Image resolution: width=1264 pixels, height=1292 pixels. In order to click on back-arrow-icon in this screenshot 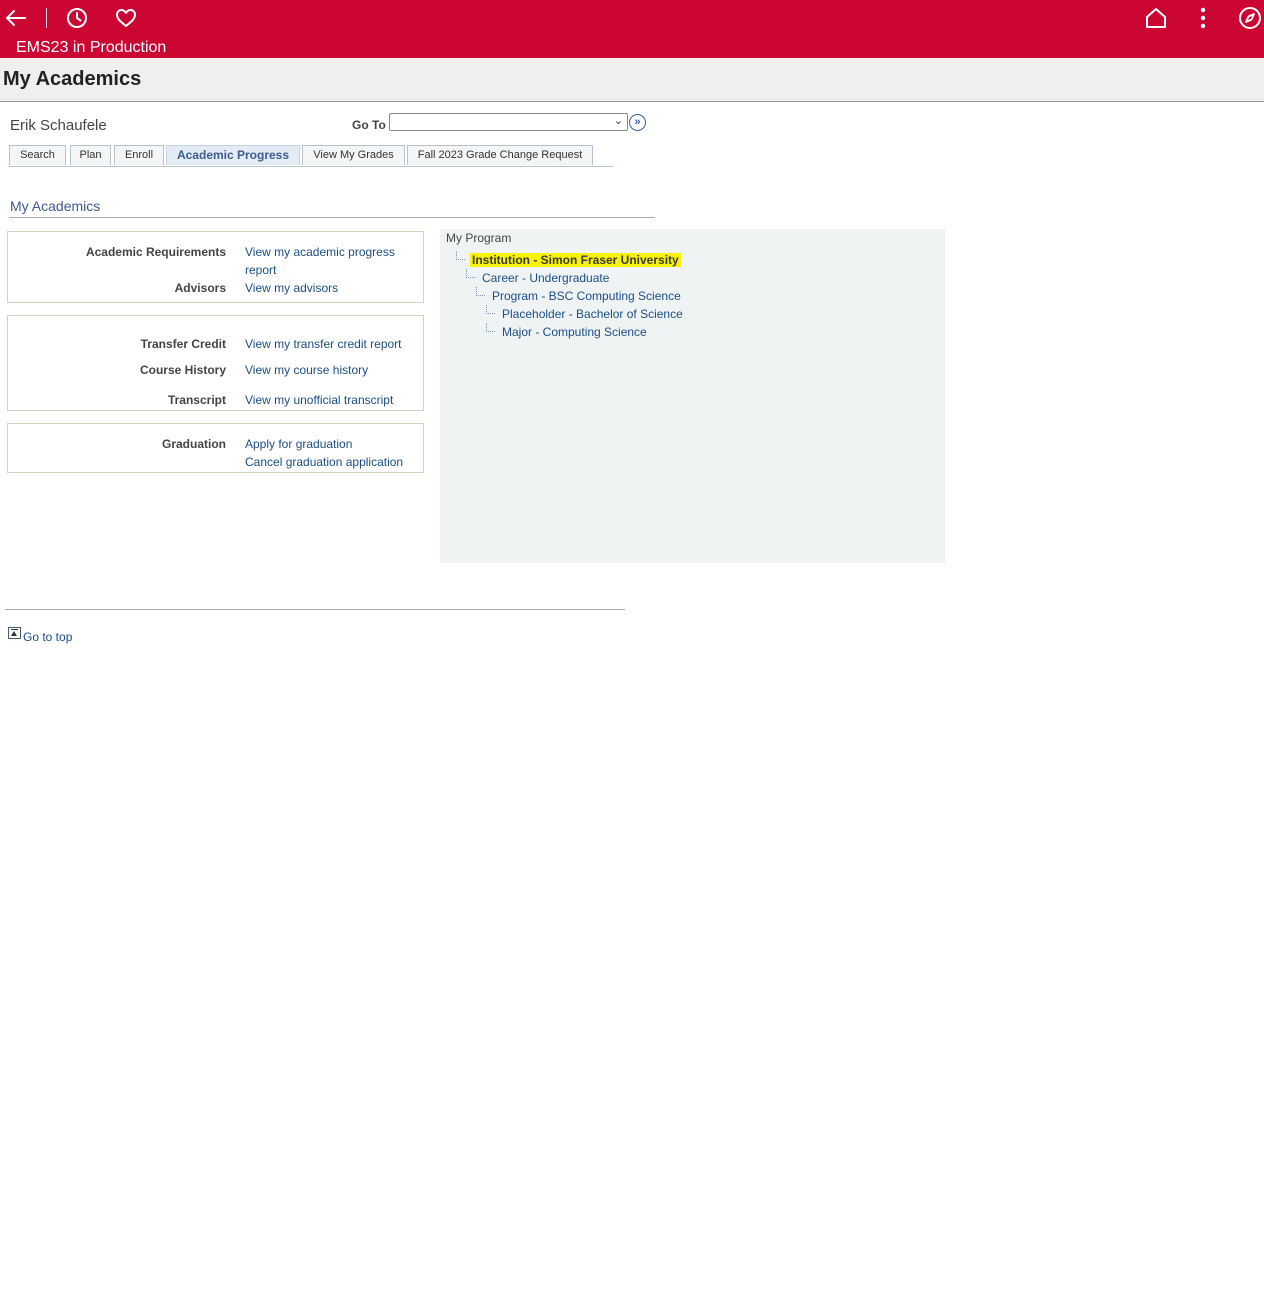, I will do `click(16, 18)`.